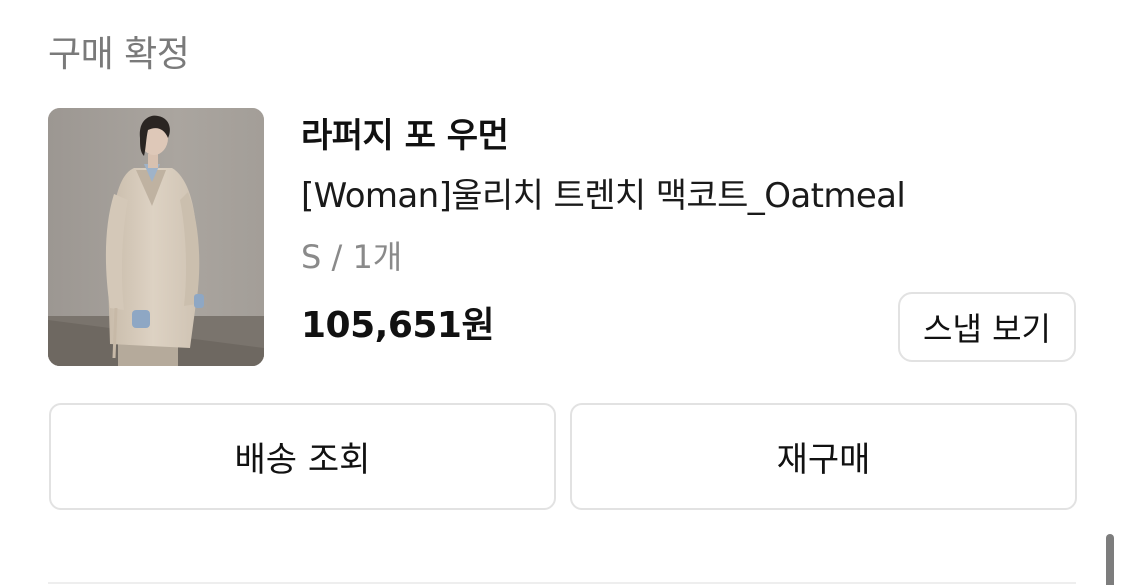 The width and height of the screenshot is (1125, 585). What do you see at coordinates (156, 237) in the screenshot?
I see `product-image` at bounding box center [156, 237].